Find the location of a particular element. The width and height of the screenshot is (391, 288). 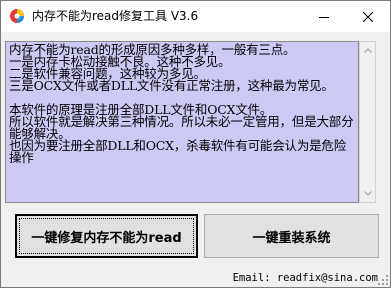

close-button is located at coordinates (368, 16).